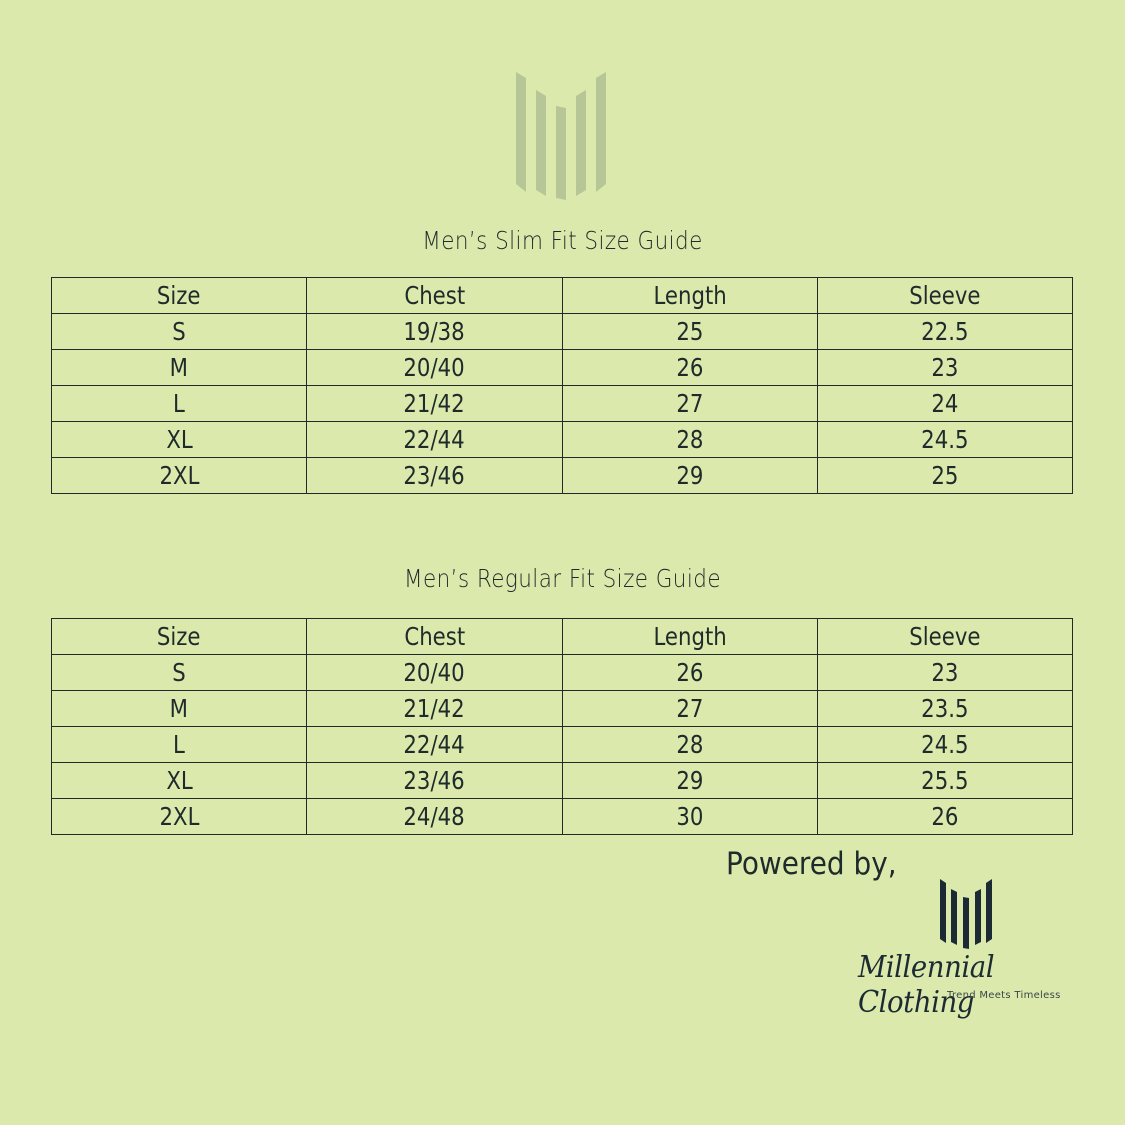 Image resolution: width=1125 pixels, height=1125 pixels. I want to click on table-row: XL 22/44 28 24.5, so click(562, 439).